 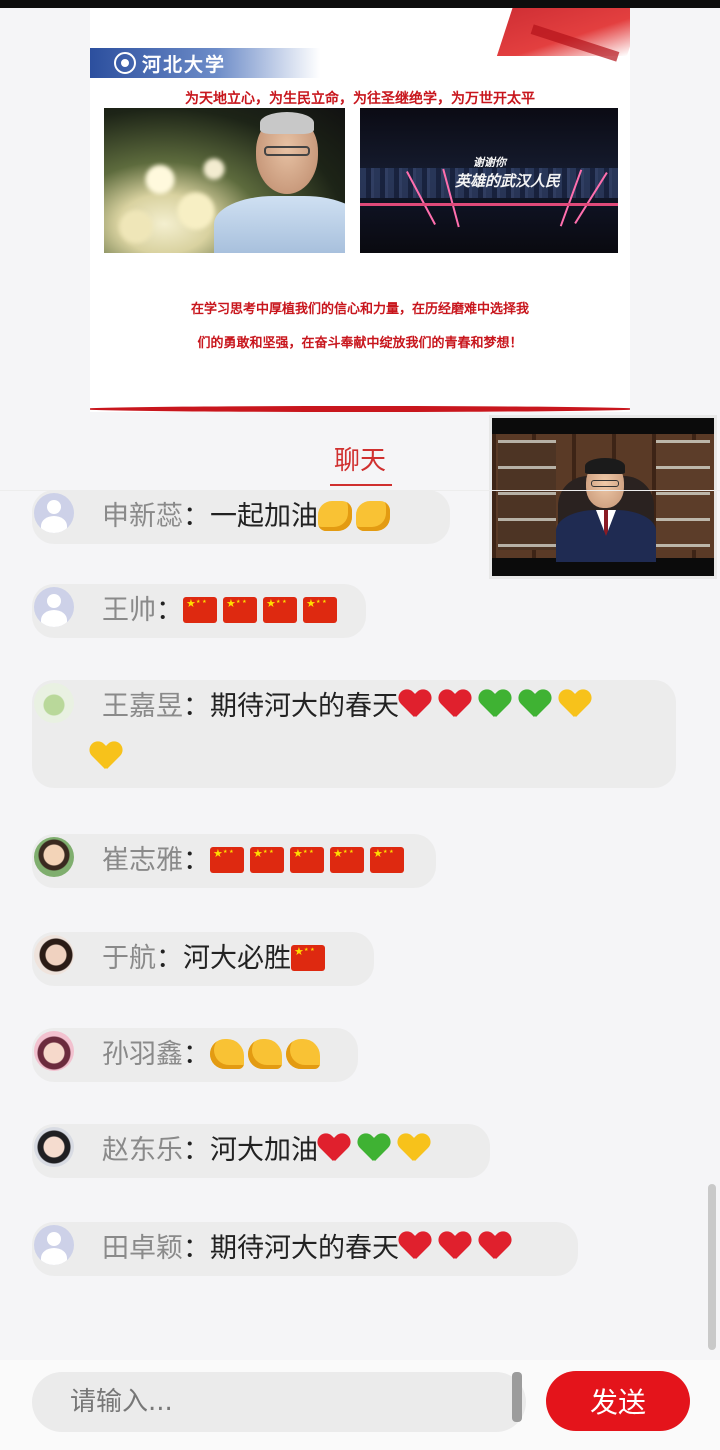 I want to click on message-text: 河大必胜, so click(x=237, y=958).